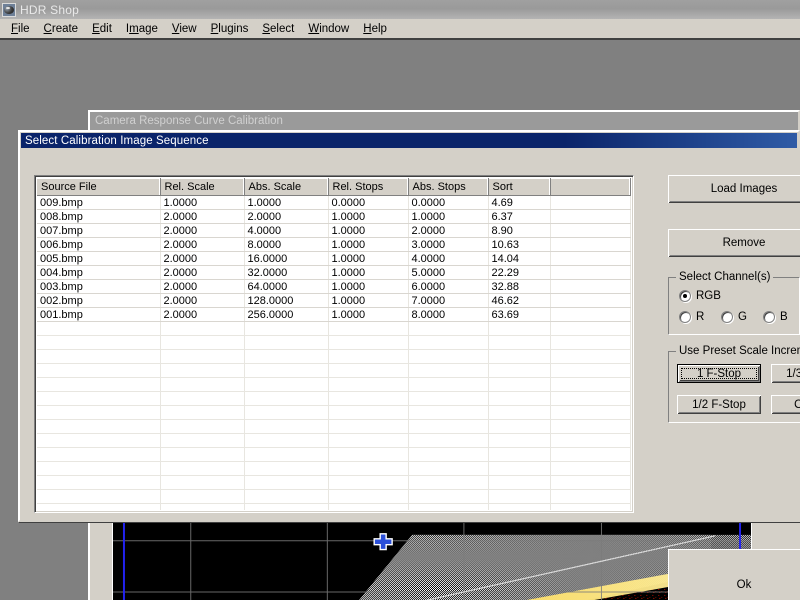 Image resolution: width=800 pixels, height=600 pixels. I want to click on table-row: 003.bmp 2.0000 64.0000 1.0000 6.0000 32.88, so click(334, 286).